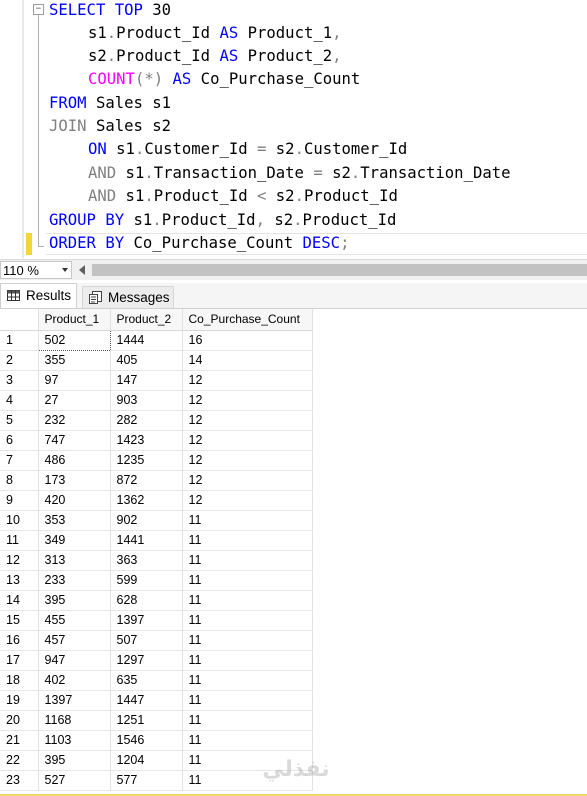 This screenshot has height=796, width=587. I want to click on row-number-cell: 18, so click(19, 680).